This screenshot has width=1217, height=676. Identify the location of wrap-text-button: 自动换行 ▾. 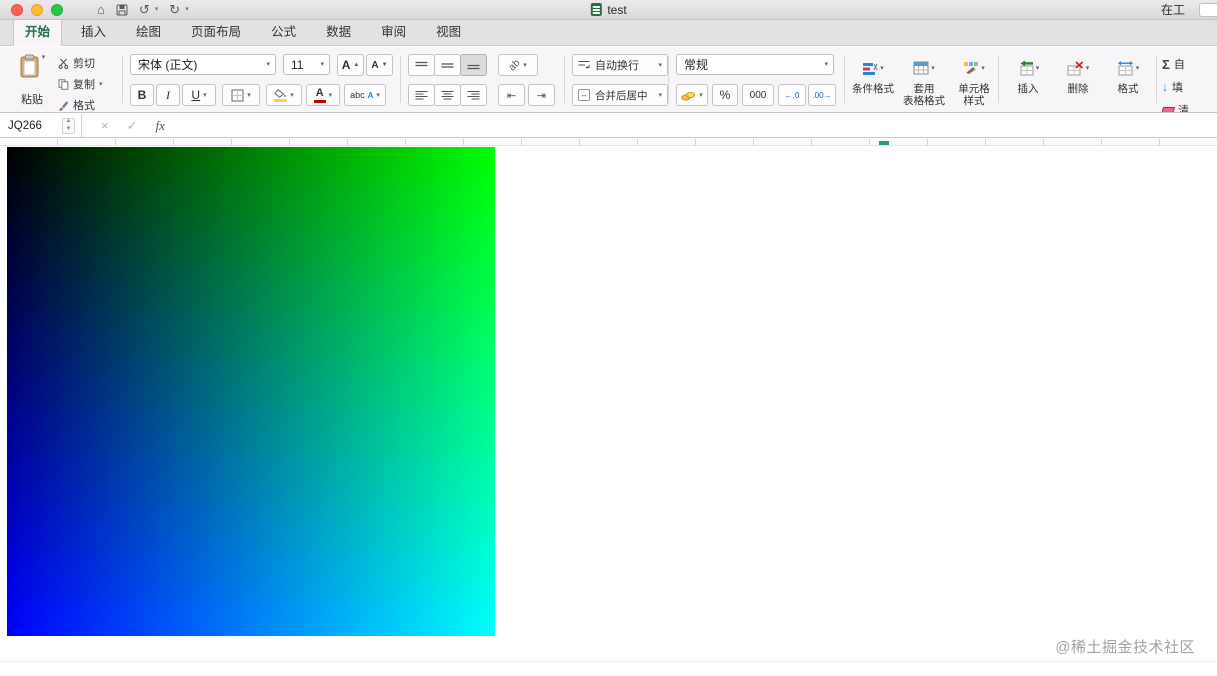
(620, 65).